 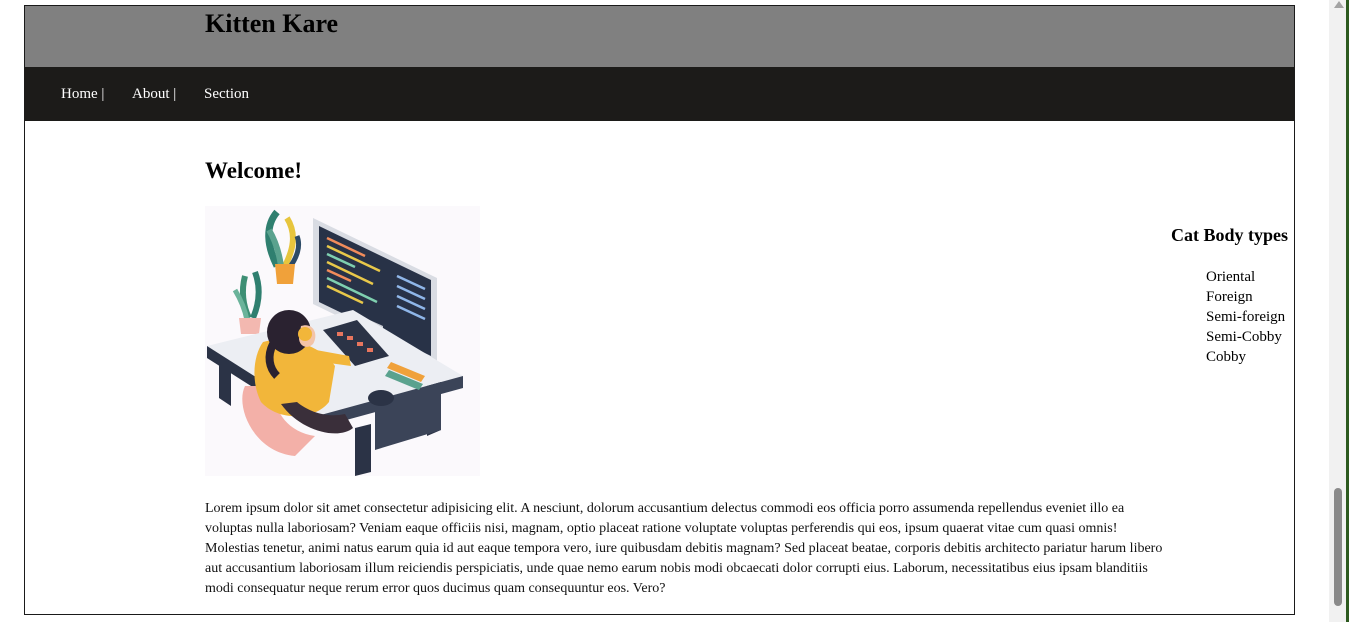 What do you see at coordinates (659, 94) in the screenshot?
I see `main-nav: Home | About | Section` at bounding box center [659, 94].